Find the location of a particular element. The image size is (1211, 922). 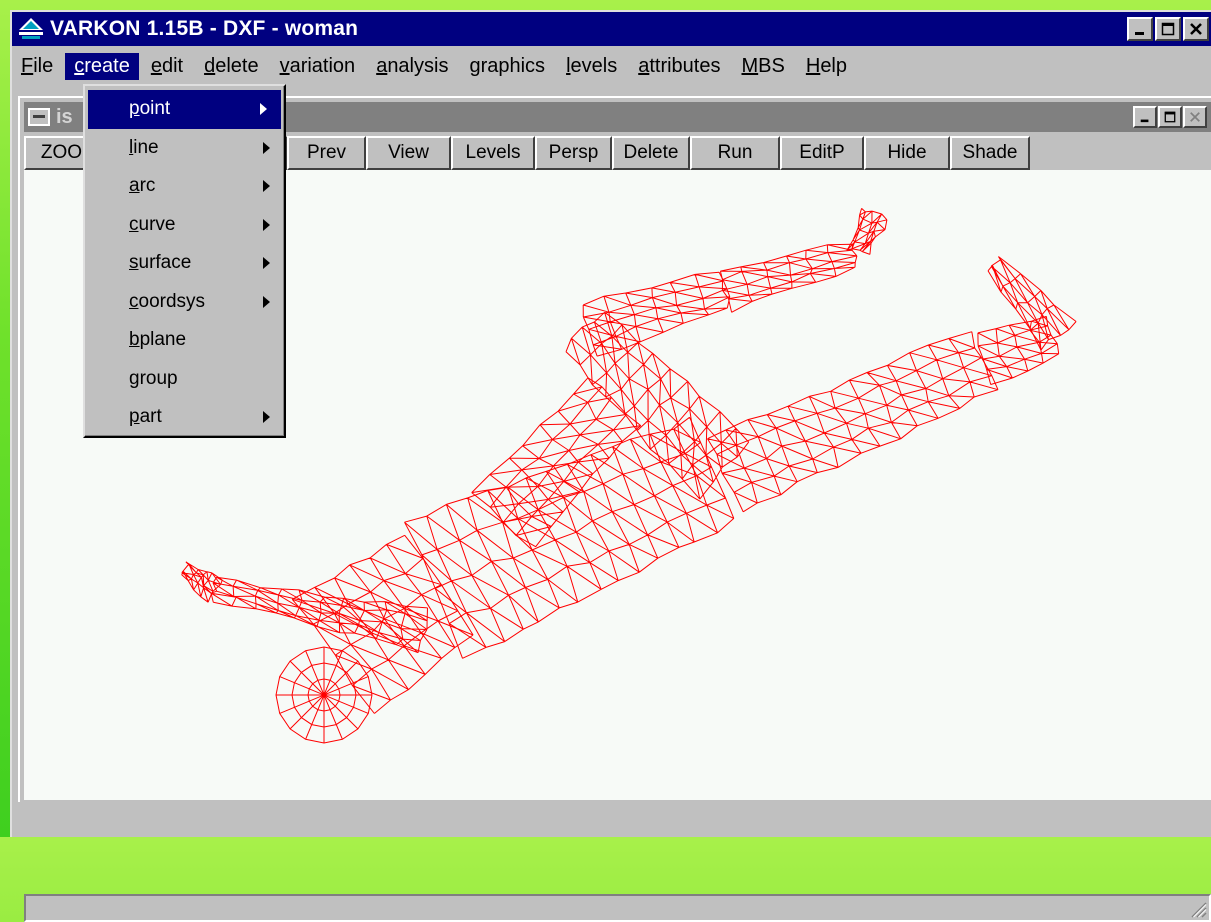

menu-mbs: MBS is located at coordinates (763, 66).